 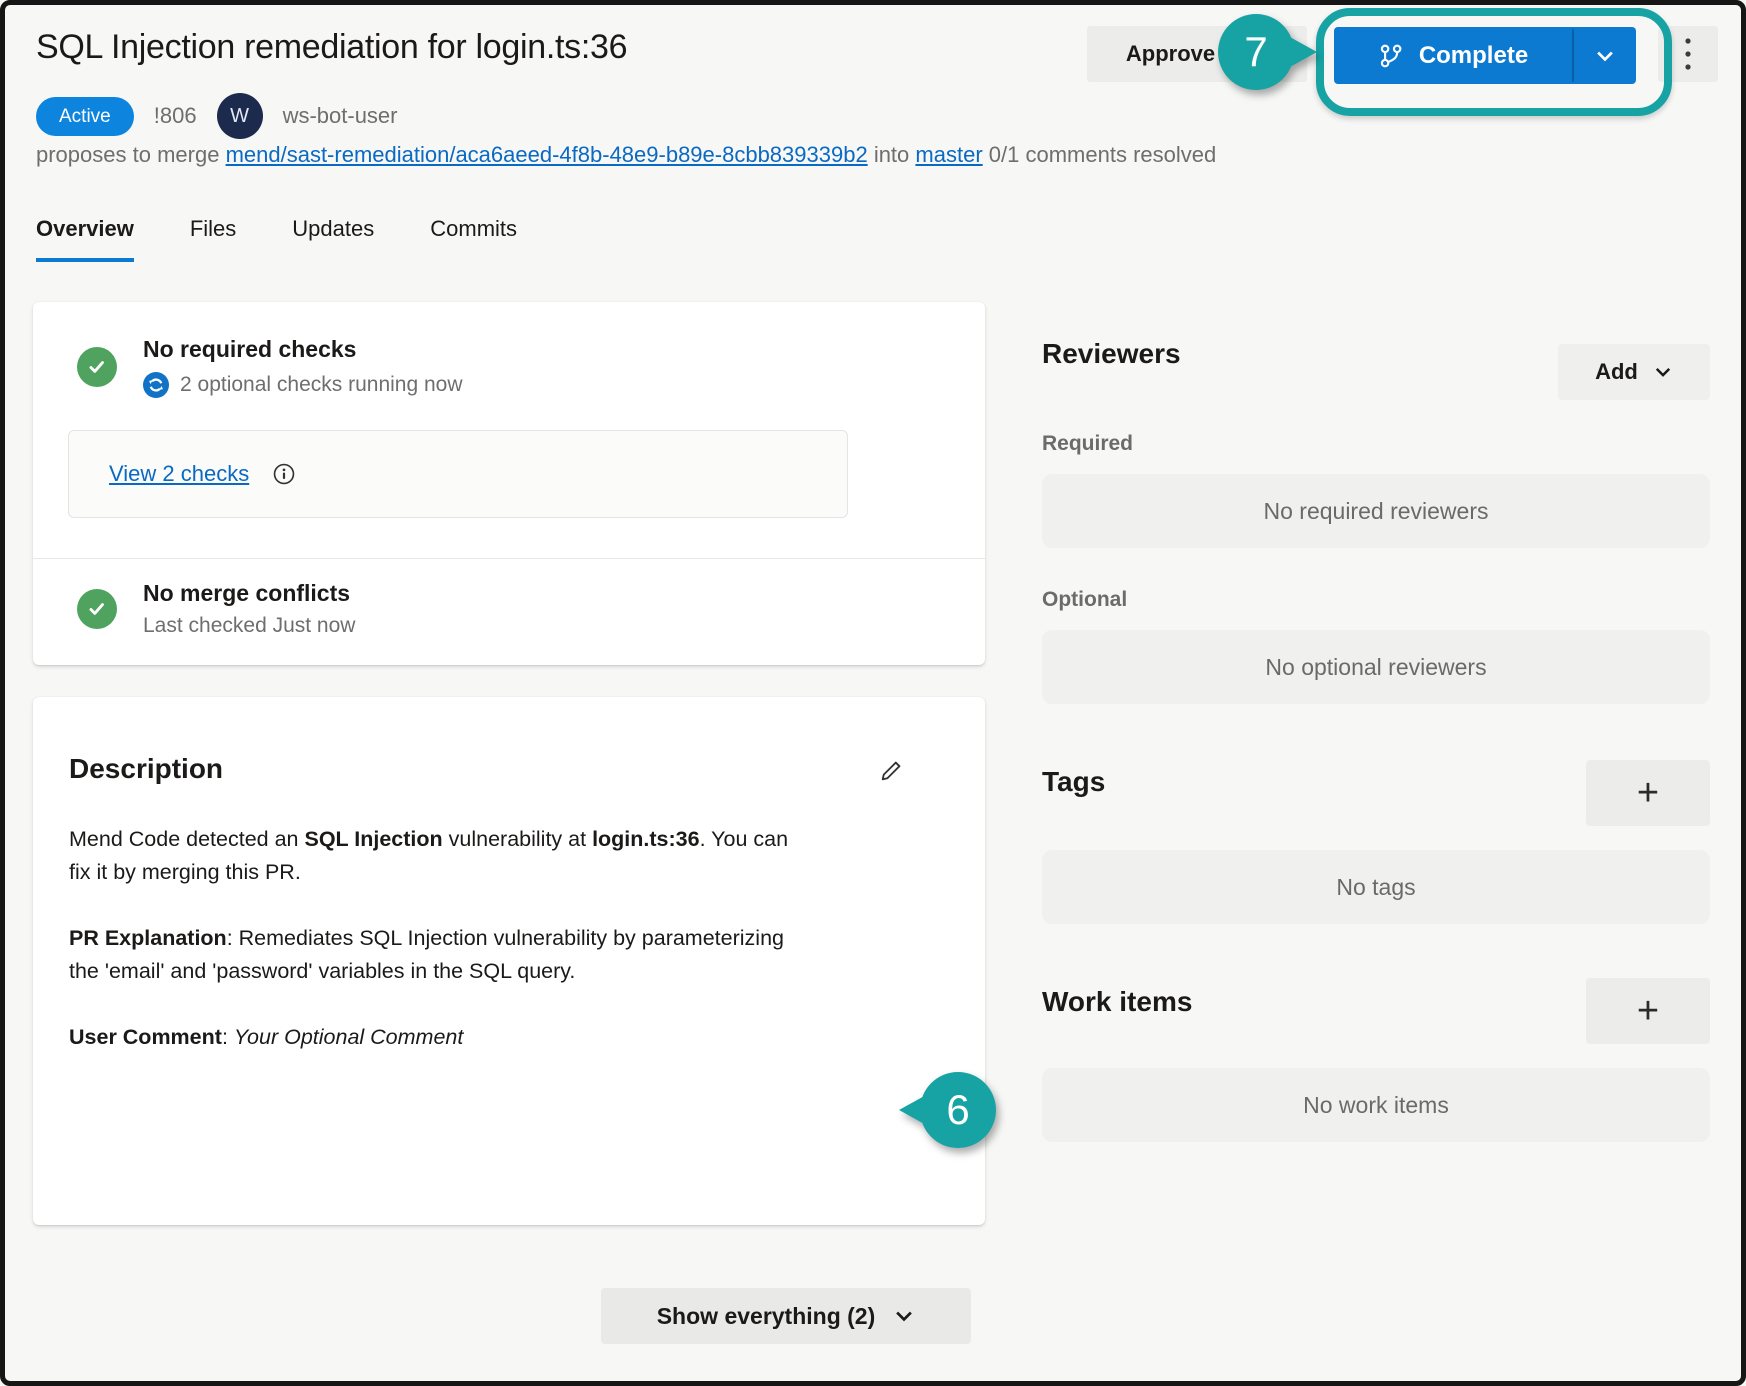 I want to click on pr-meta-row: Active !806 W ws-bot-user, so click(x=217, y=116).